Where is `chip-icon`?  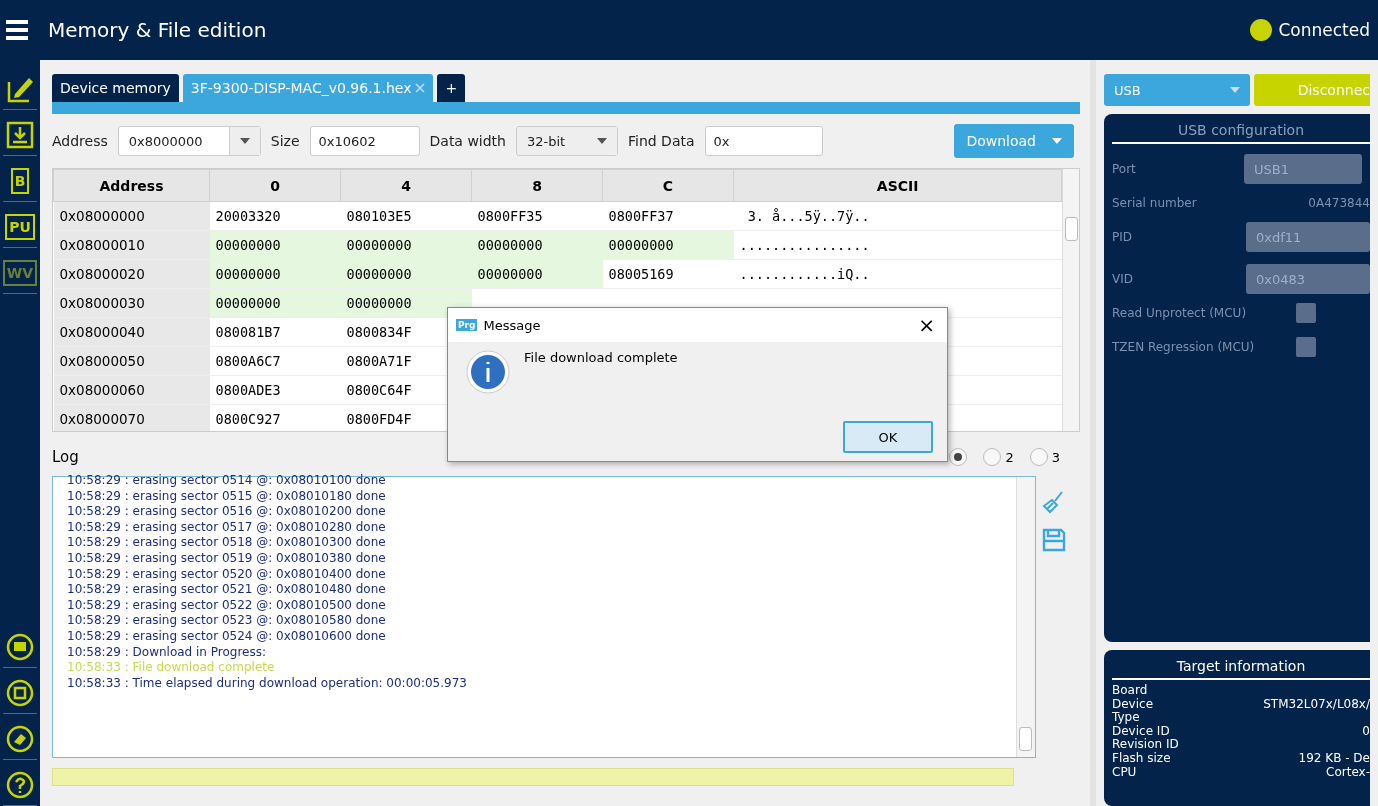
chip-icon is located at coordinates (20, 692).